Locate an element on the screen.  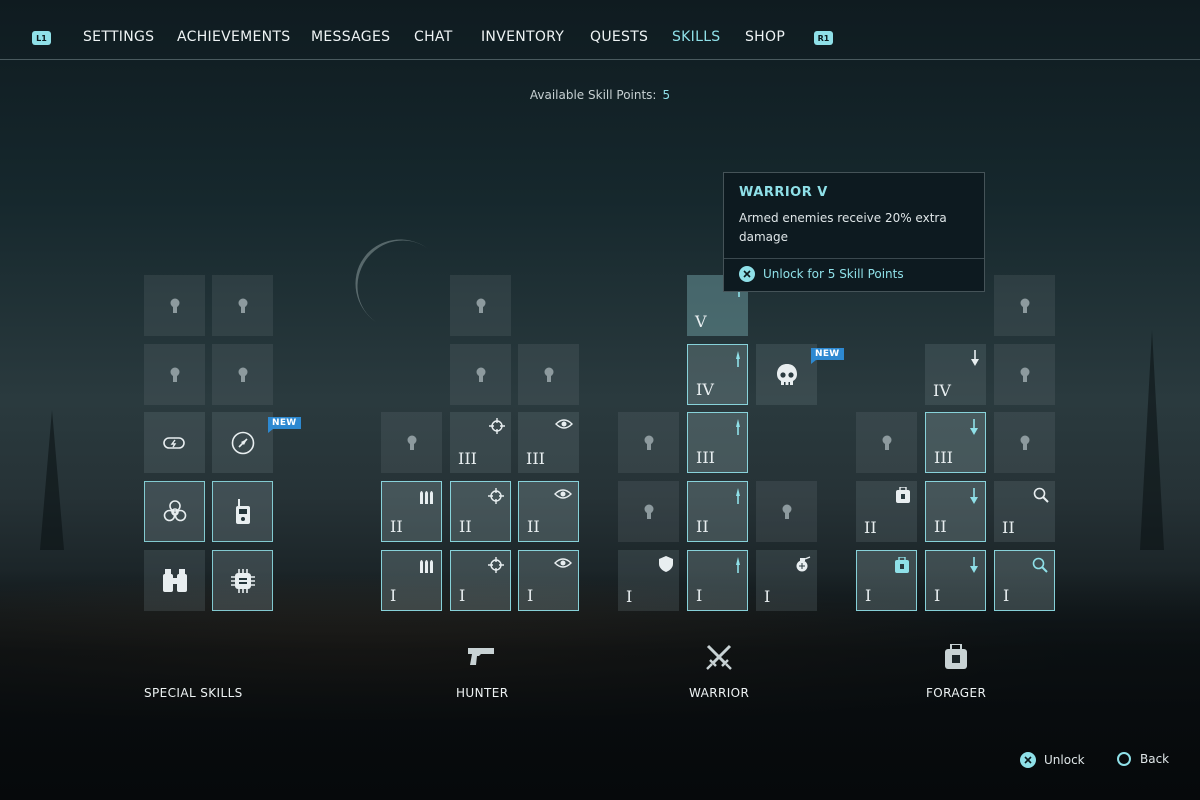
biohazard-icon is located at coordinates (174, 510).